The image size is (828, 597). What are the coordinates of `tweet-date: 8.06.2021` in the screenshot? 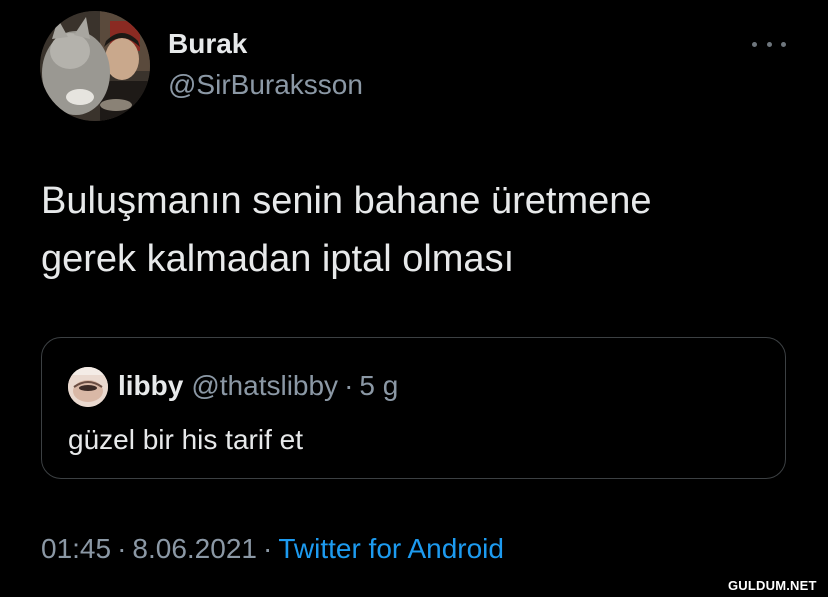 It's located at (194, 548).